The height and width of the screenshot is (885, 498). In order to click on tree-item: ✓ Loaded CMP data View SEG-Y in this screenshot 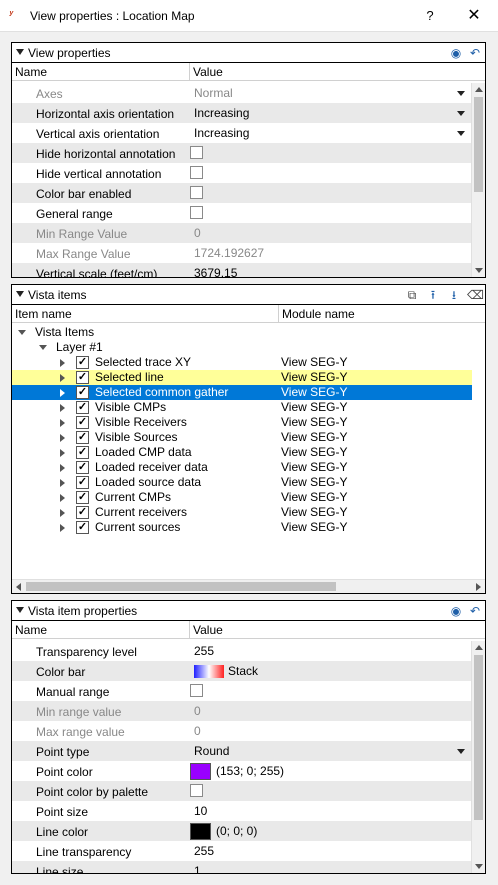, I will do `click(242, 452)`.